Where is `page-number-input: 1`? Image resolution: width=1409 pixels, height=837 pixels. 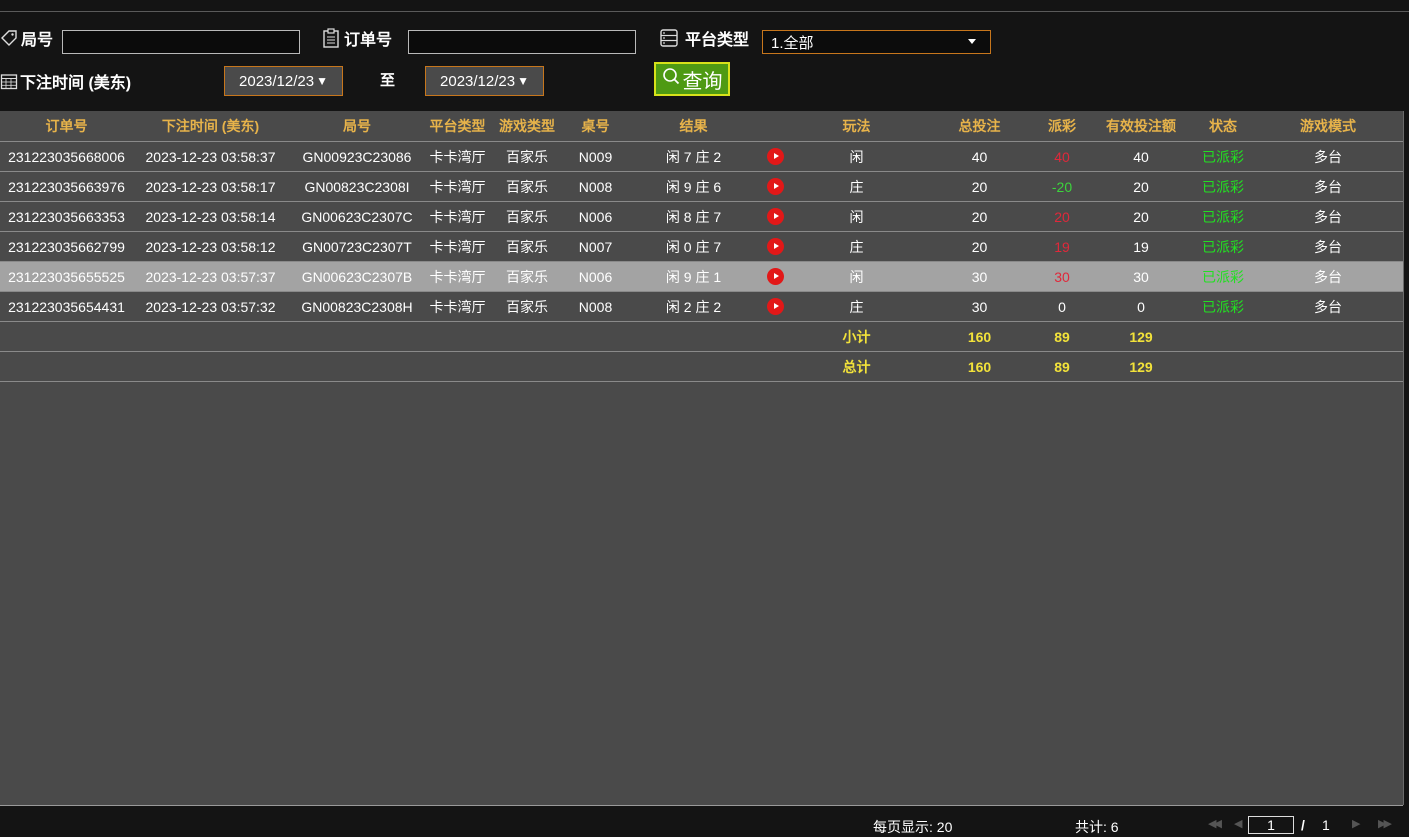
page-number-input: 1 is located at coordinates (1271, 825).